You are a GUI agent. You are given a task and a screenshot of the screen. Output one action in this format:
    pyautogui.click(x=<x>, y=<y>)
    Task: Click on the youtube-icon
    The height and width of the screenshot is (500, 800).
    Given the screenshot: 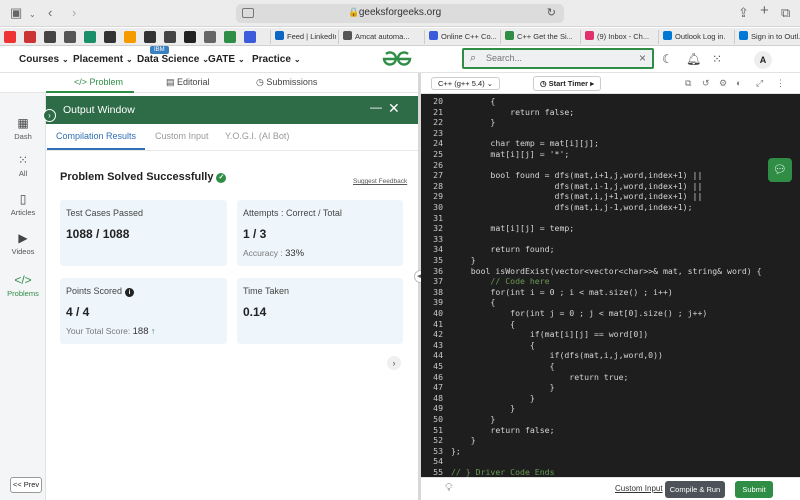 What is the action you would take?
    pyautogui.click(x=10, y=37)
    